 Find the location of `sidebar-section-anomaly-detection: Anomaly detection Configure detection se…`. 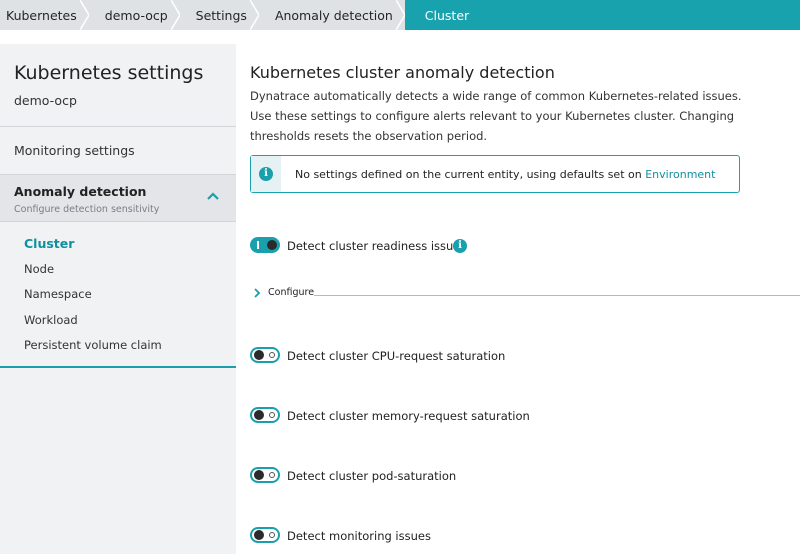

sidebar-section-anomaly-detection: Anomaly detection Configure detection se… is located at coordinates (118, 198).